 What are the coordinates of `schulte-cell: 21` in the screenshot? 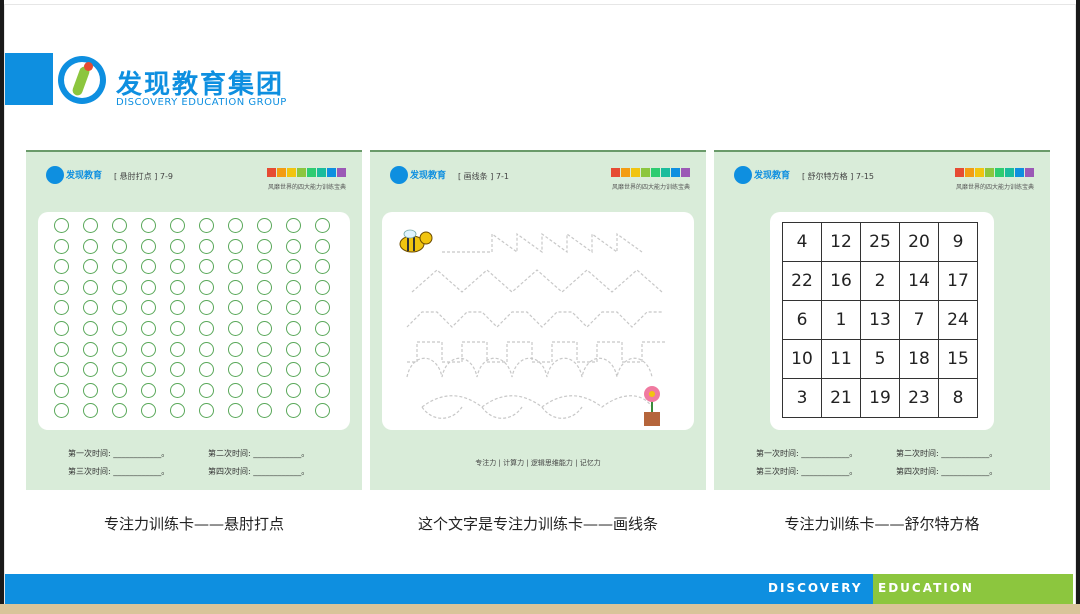 It's located at (841, 398).